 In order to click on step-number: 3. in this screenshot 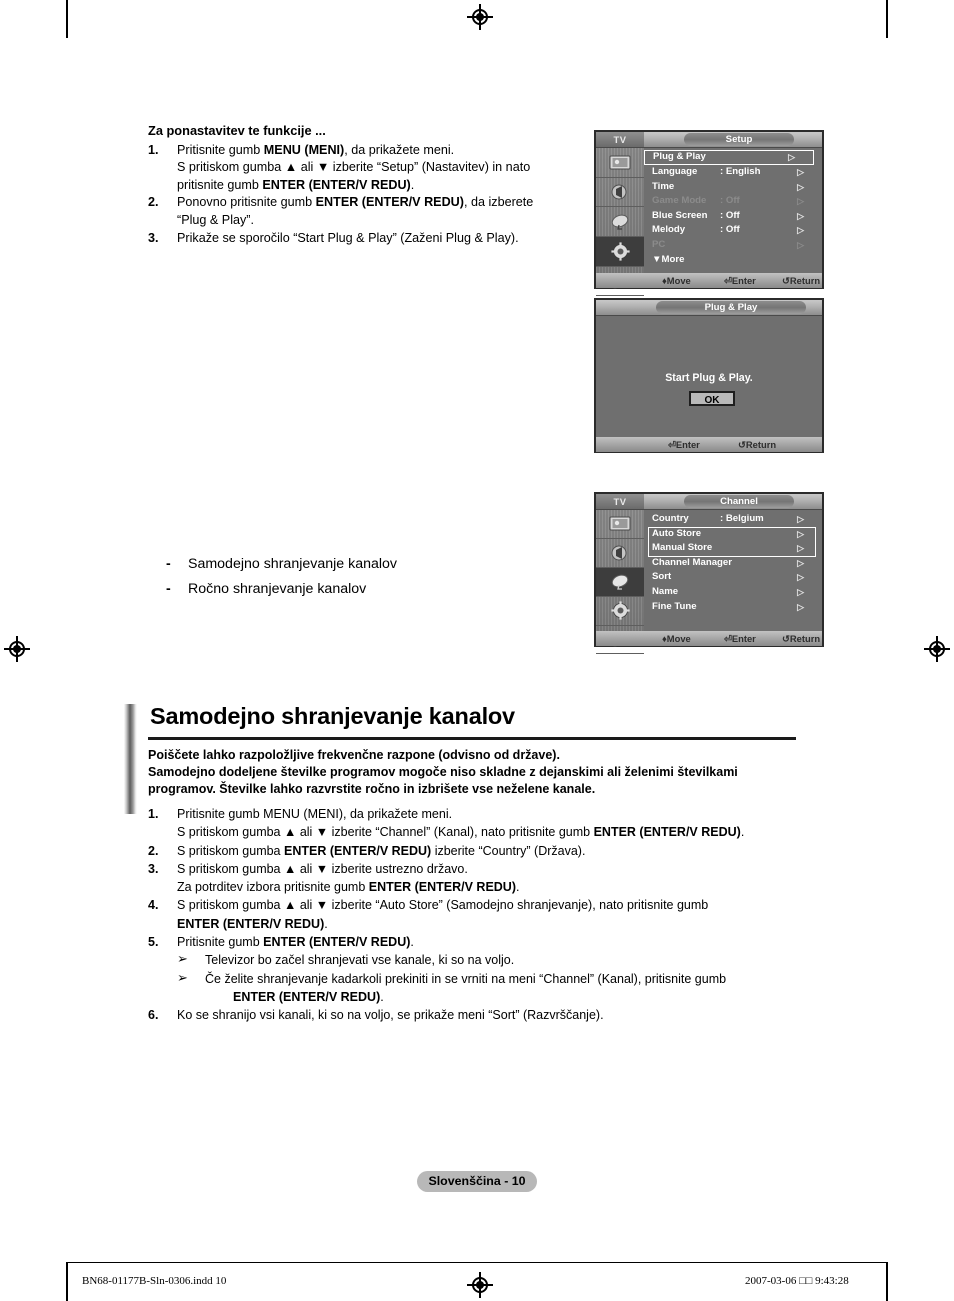, I will do `click(153, 868)`.